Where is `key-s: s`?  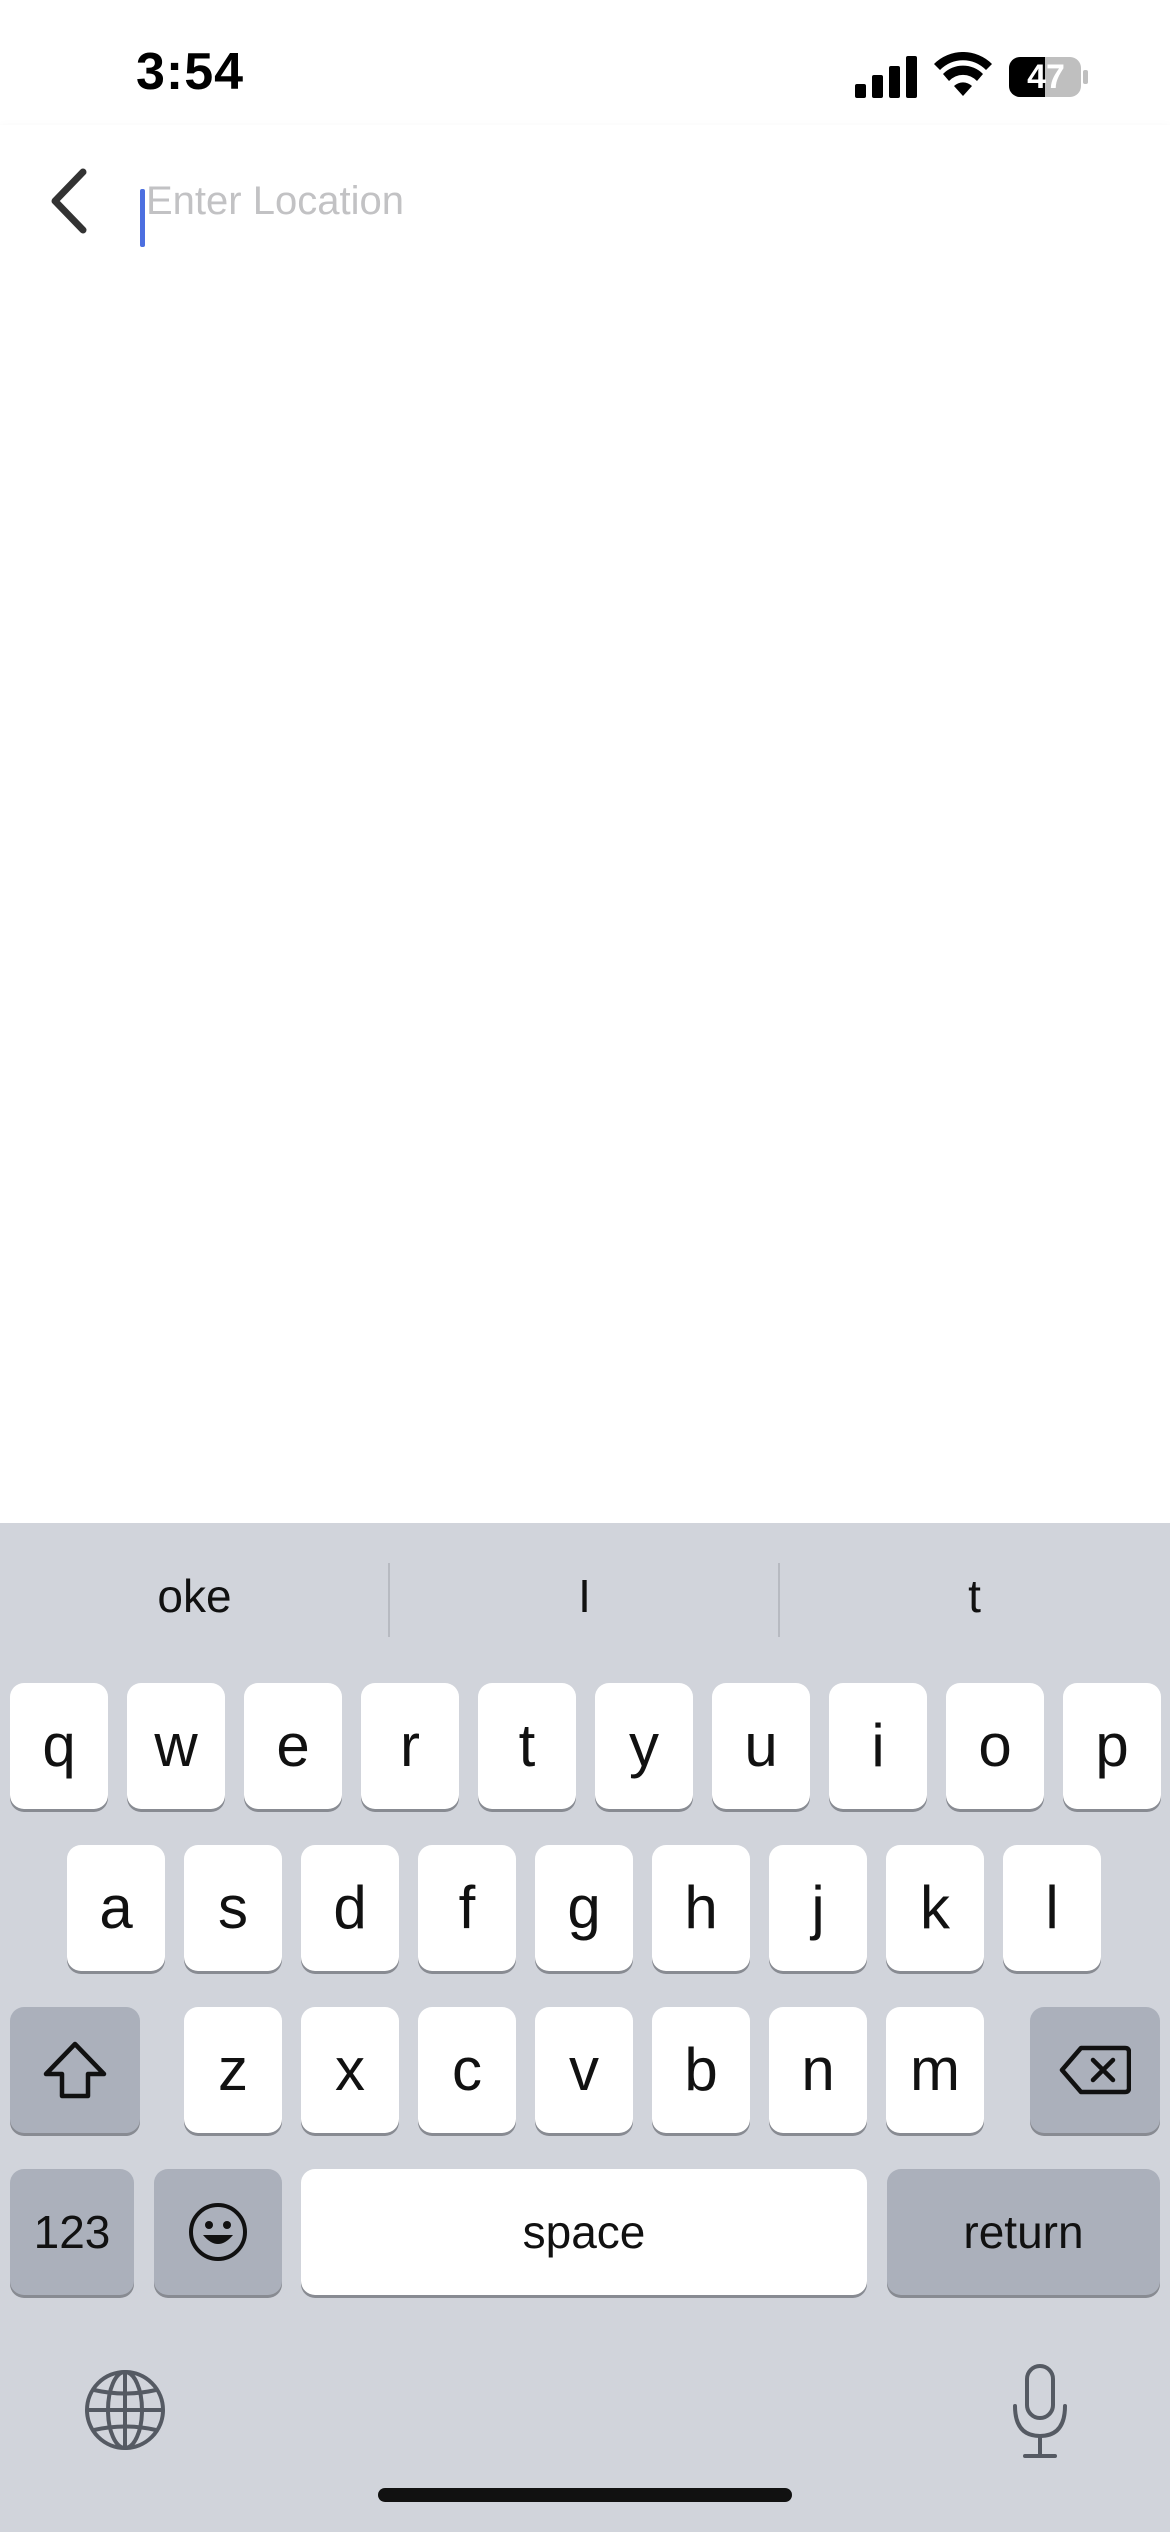 key-s: s is located at coordinates (233, 1908).